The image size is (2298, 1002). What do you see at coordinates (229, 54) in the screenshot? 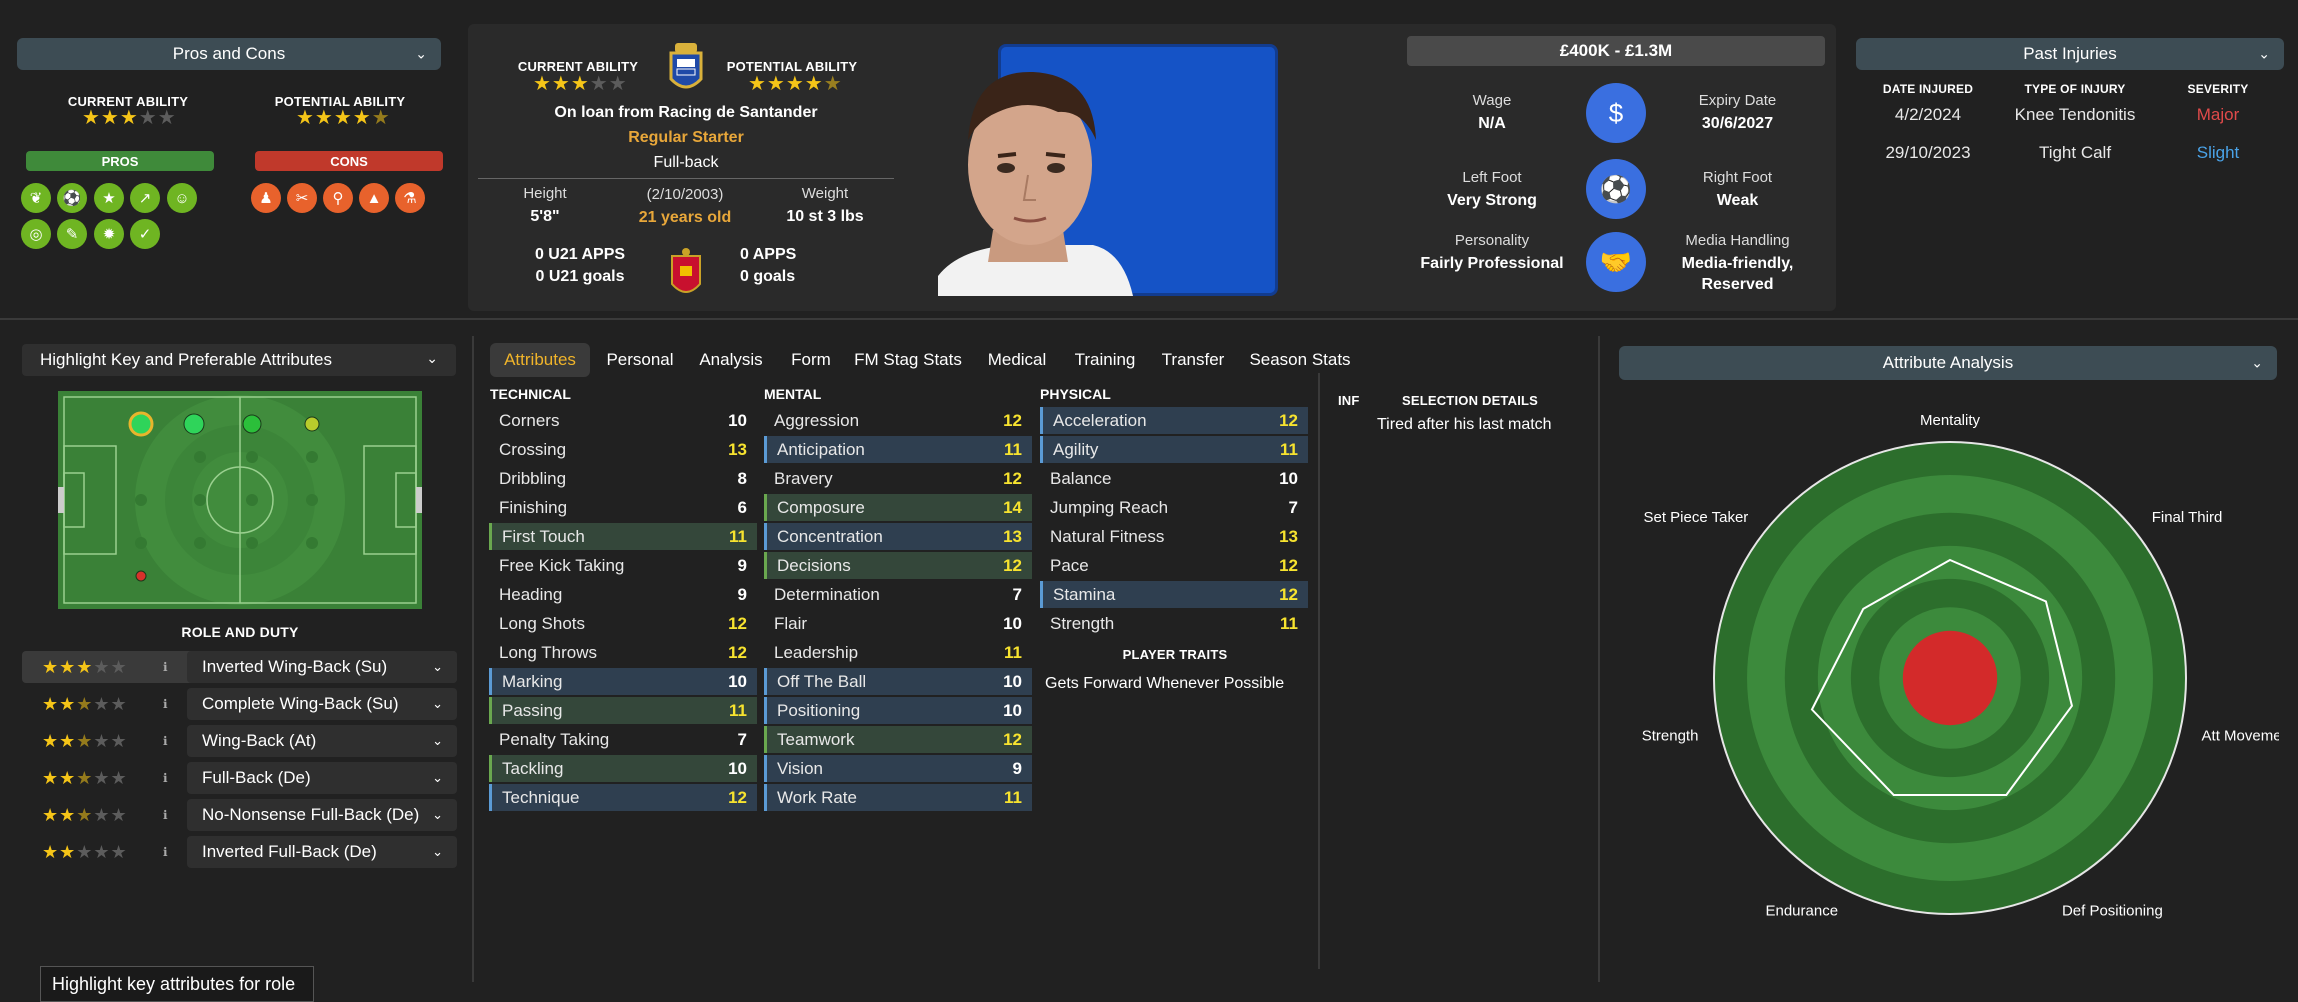
I see `pros-cons-header: Pros and Cons ⌄` at bounding box center [229, 54].